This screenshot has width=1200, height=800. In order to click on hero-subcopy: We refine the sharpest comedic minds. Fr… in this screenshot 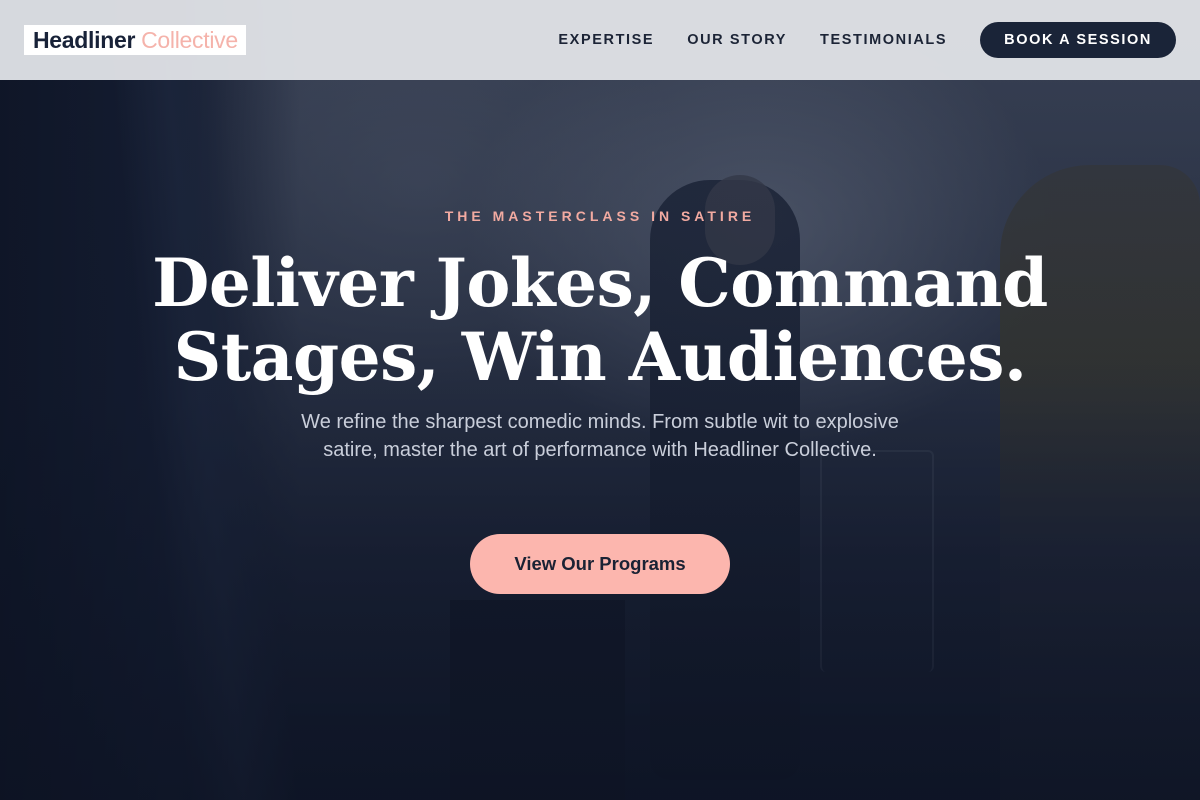, I will do `click(600, 436)`.